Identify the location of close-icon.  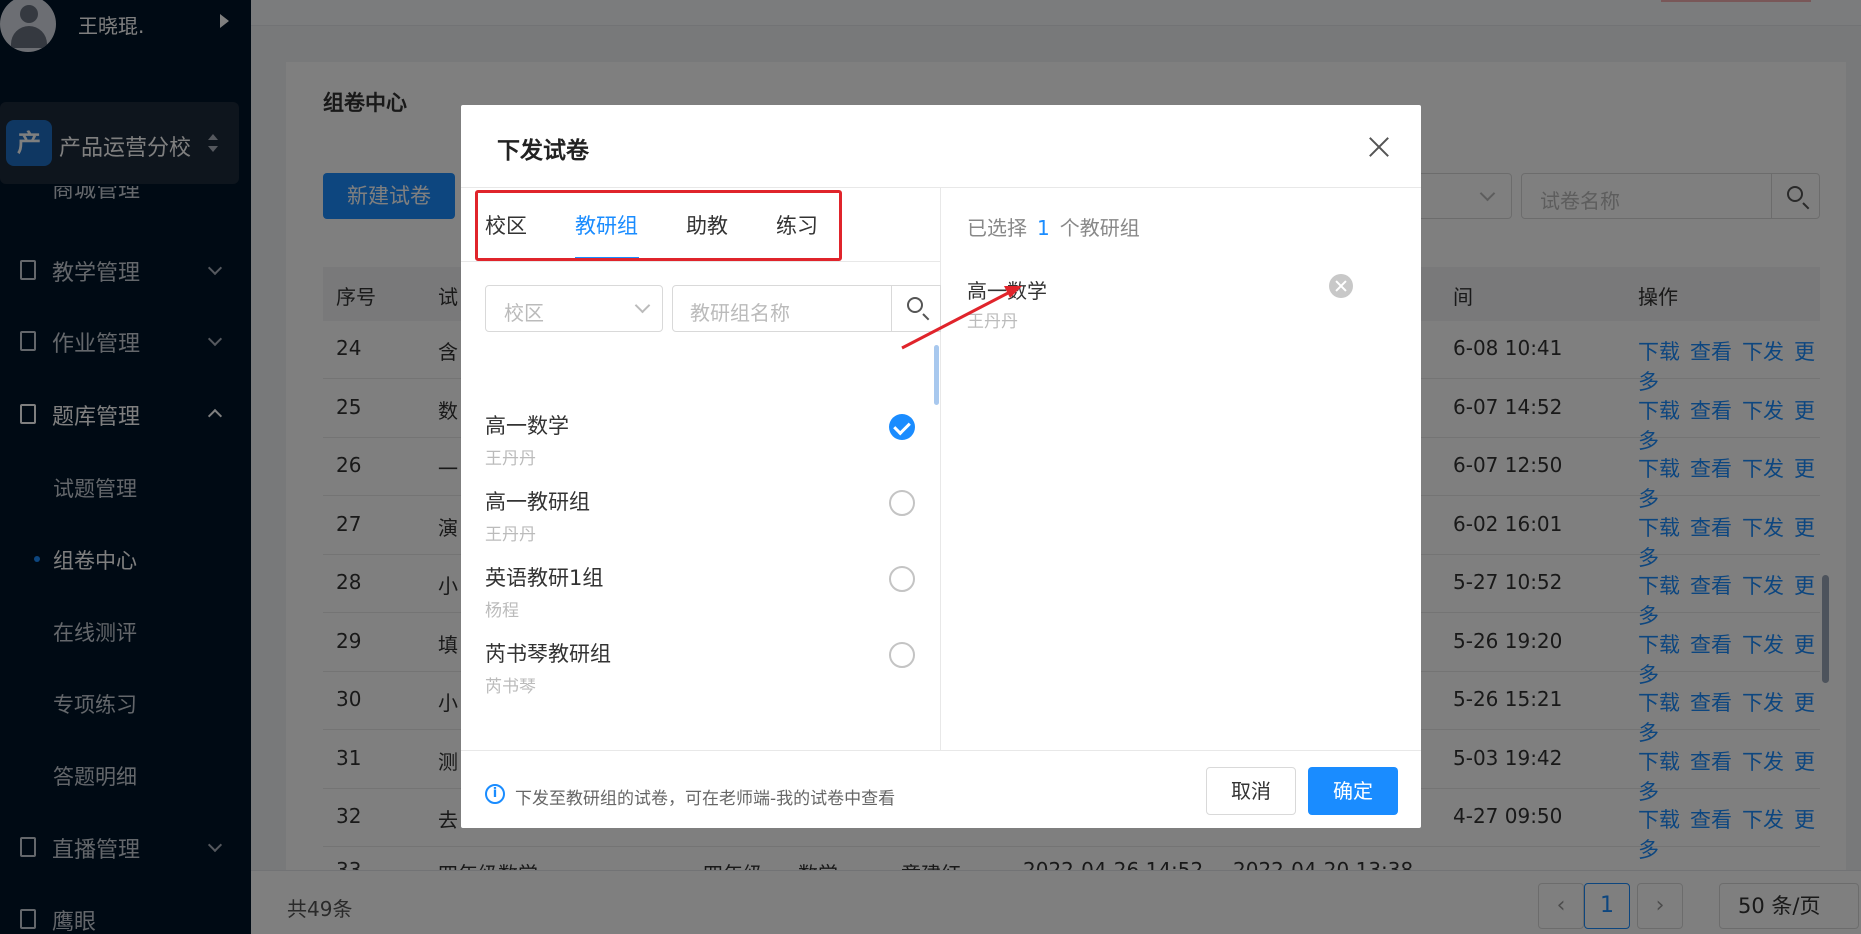
(1379, 147).